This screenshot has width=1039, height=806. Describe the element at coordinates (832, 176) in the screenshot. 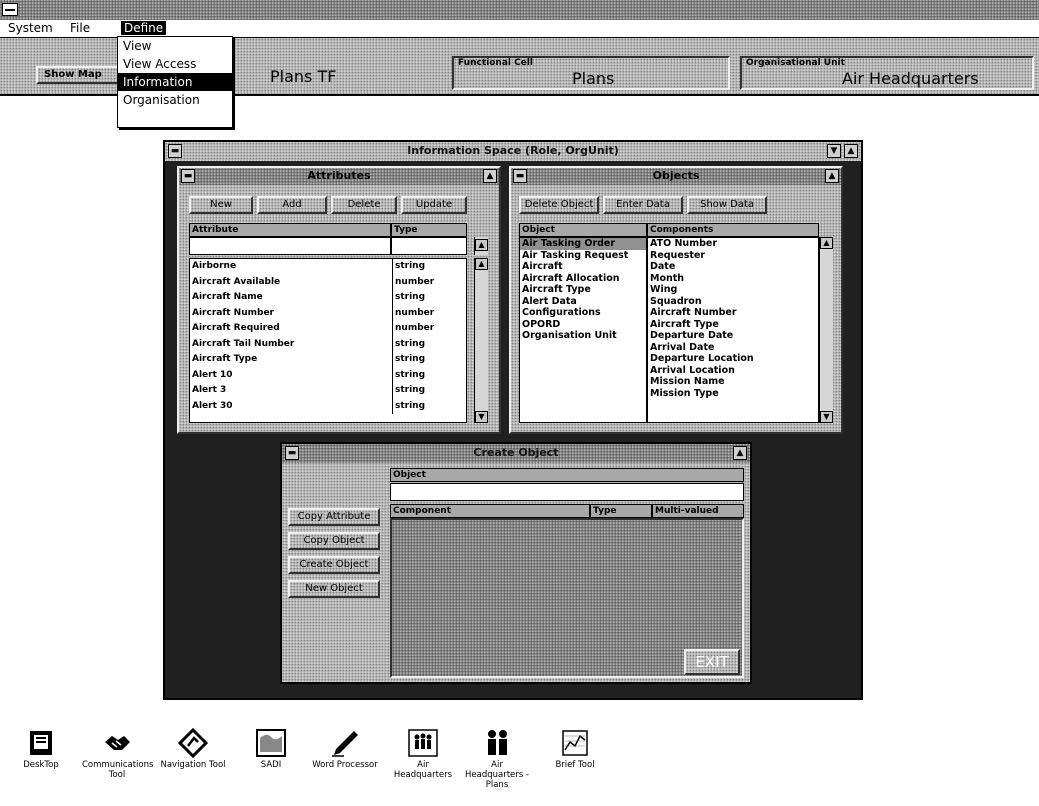

I see `objects-maximize-icon: ▲` at that location.